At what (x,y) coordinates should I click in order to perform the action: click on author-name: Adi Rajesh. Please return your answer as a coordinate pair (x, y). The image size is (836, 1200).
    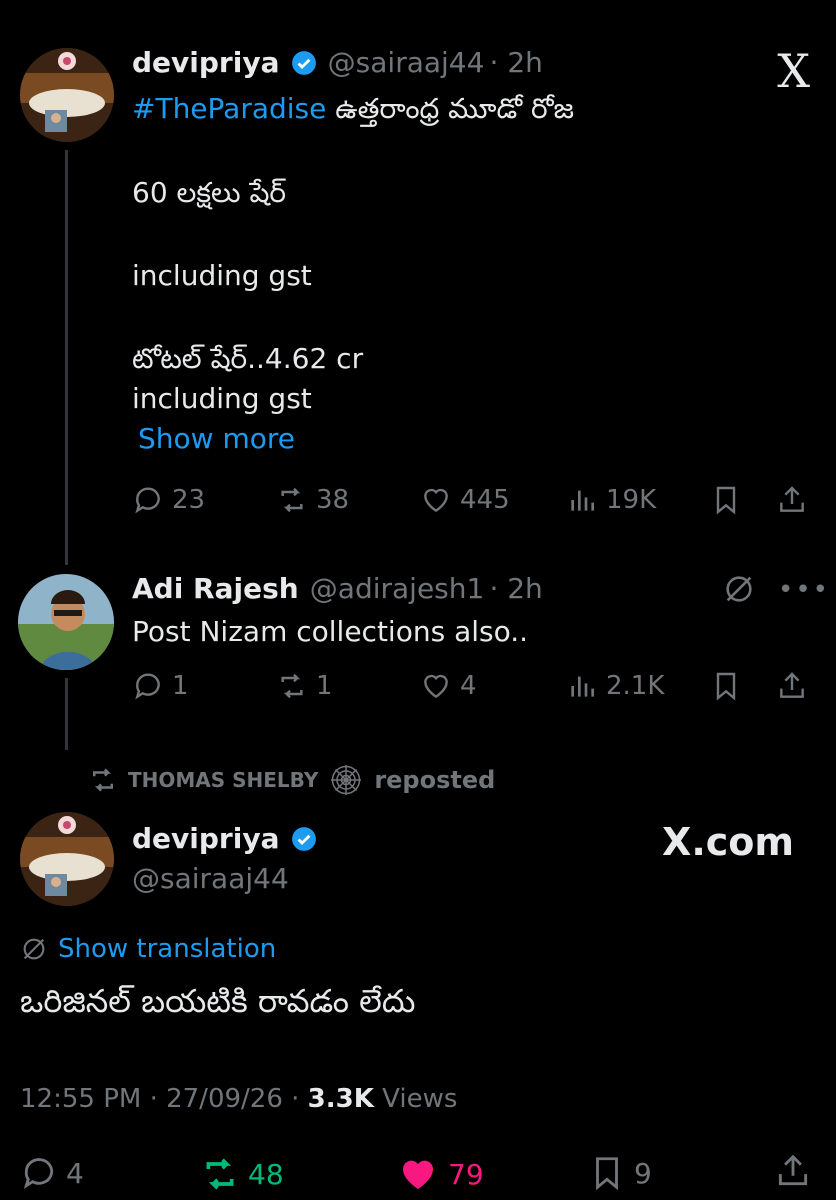
    Looking at the image, I should click on (215, 588).